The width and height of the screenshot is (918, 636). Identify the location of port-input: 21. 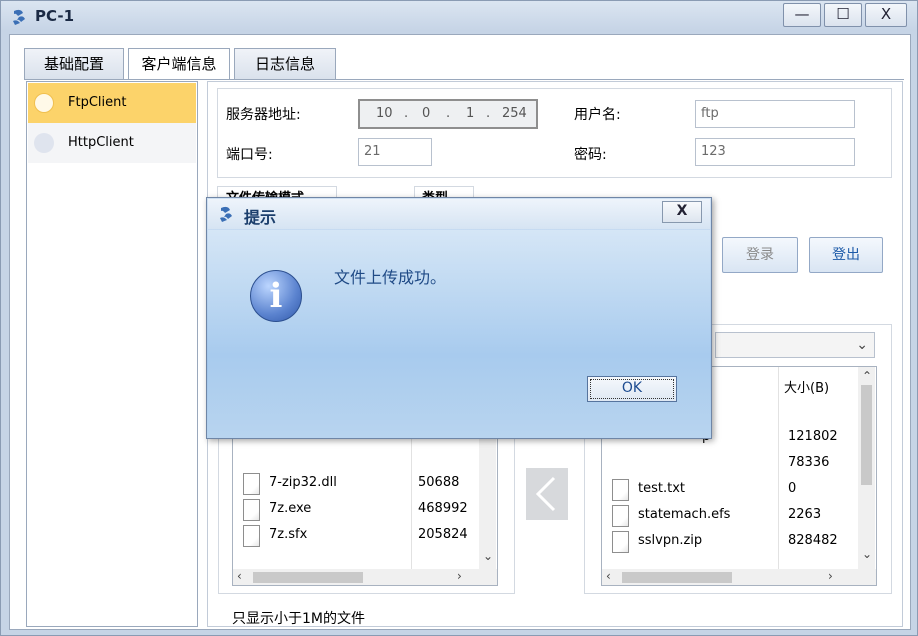
(395, 152).